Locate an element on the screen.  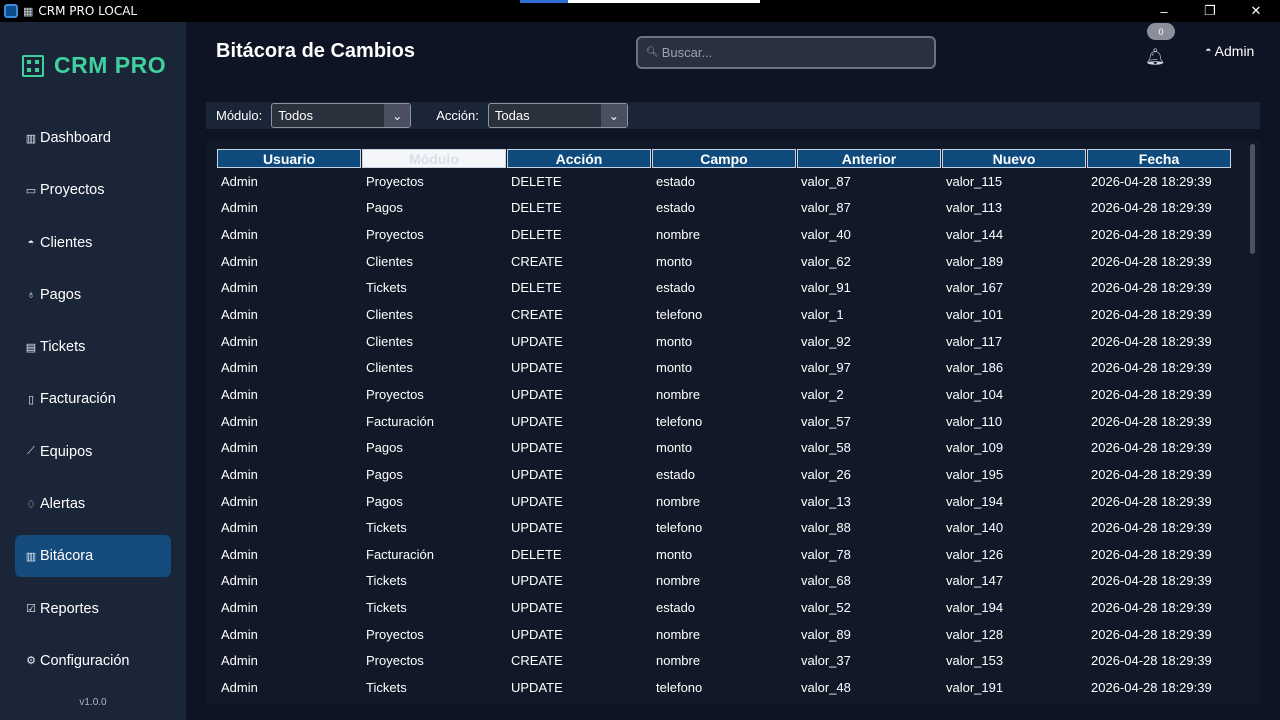
app-window-icon is located at coordinates (11, 11).